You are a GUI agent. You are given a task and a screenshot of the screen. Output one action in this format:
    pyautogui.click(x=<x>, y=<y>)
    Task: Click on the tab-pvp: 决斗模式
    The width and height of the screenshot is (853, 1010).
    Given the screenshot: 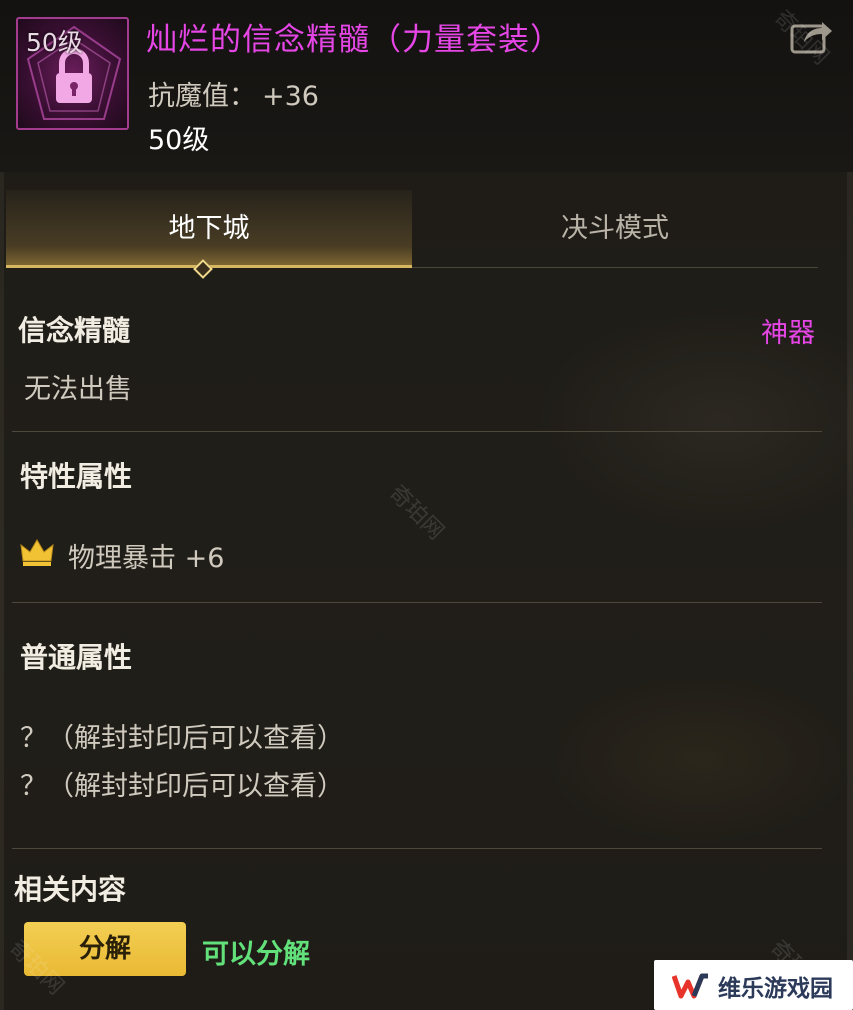 What is the action you would take?
    pyautogui.click(x=615, y=229)
    